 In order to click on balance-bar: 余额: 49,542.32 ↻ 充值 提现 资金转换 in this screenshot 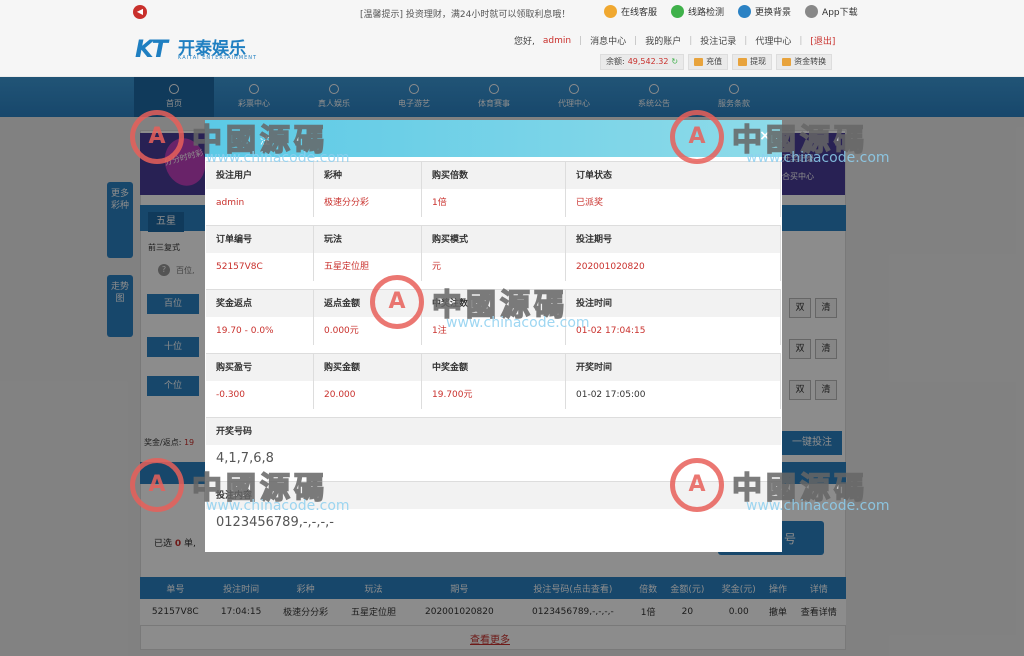, I will do `click(716, 62)`.